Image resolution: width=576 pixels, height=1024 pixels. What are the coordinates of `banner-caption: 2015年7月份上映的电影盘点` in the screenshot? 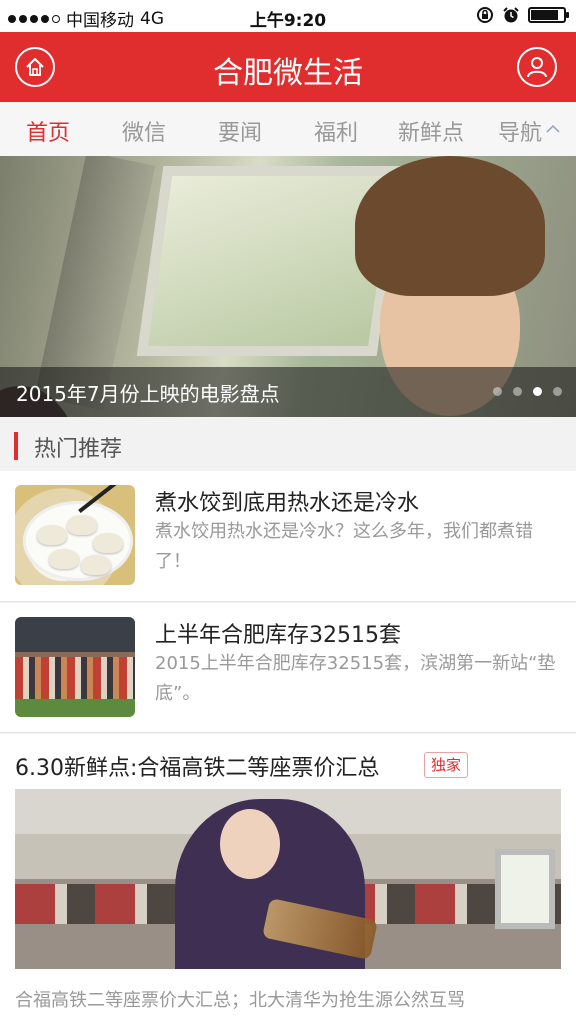 It's located at (148, 394).